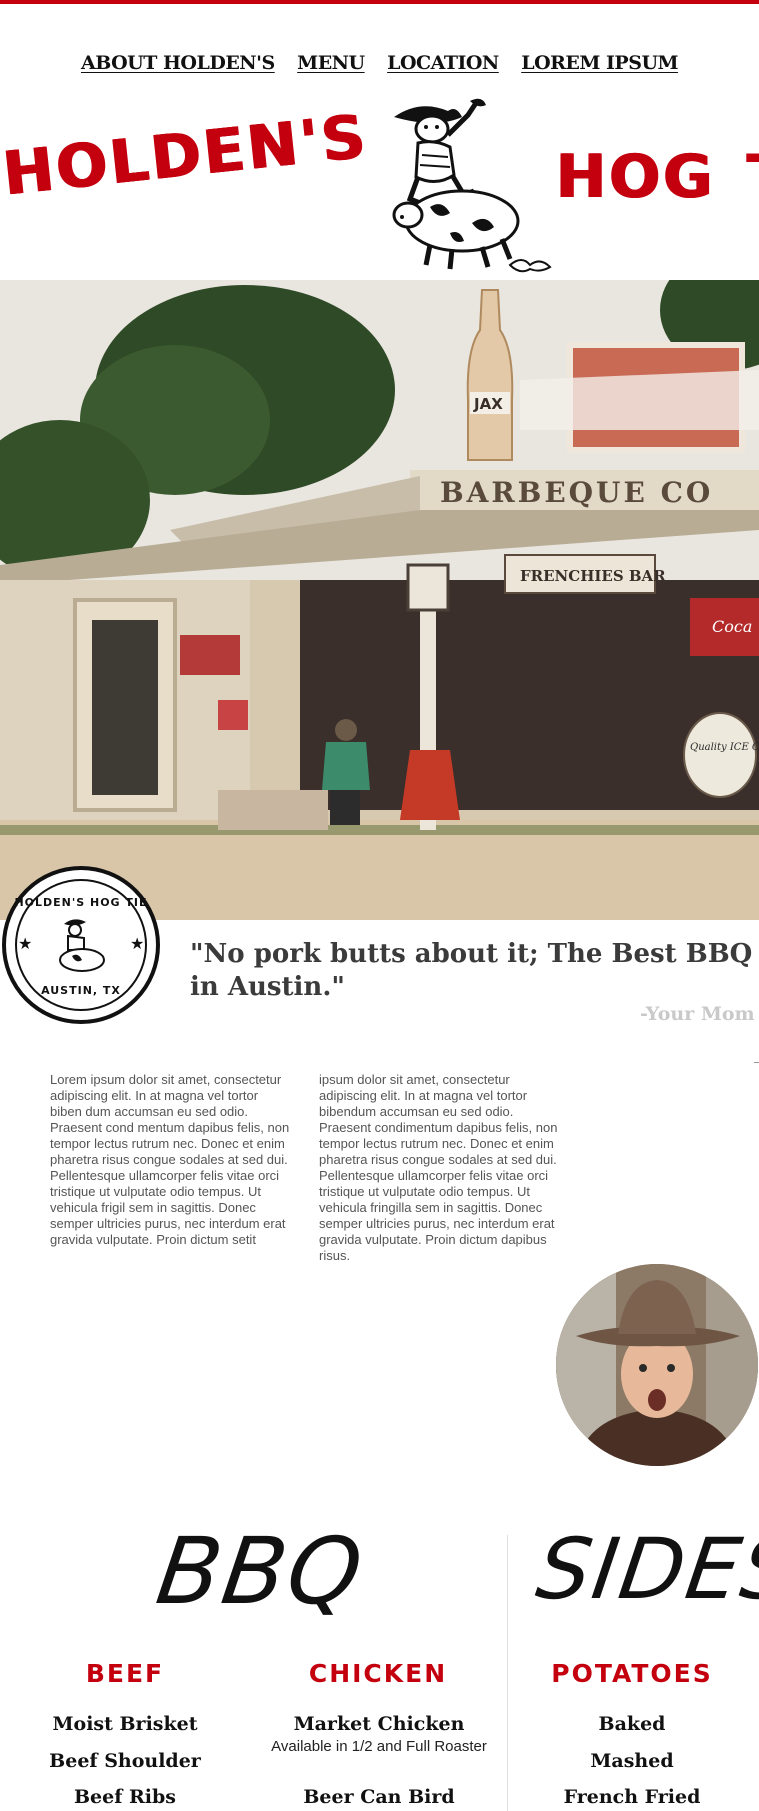 This screenshot has height=1811, width=759. What do you see at coordinates (472, 185) in the screenshot?
I see `cowboy-on-hog-logo` at bounding box center [472, 185].